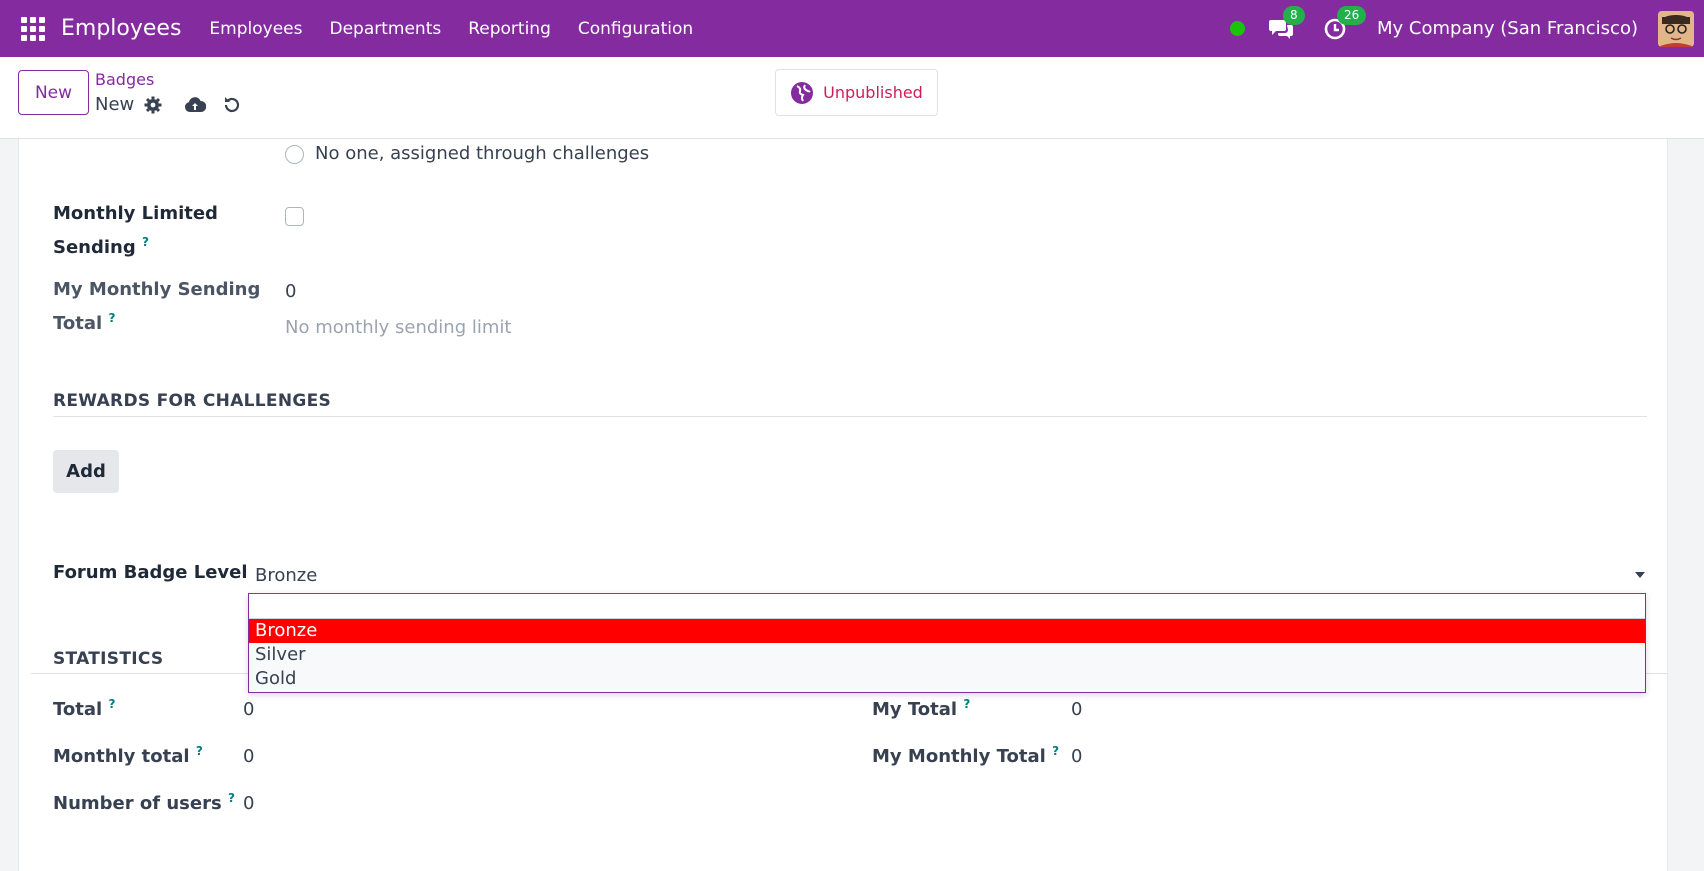 The width and height of the screenshot is (1704, 871). What do you see at coordinates (947, 655) in the screenshot?
I see `dropdown-option-silver: Silver` at bounding box center [947, 655].